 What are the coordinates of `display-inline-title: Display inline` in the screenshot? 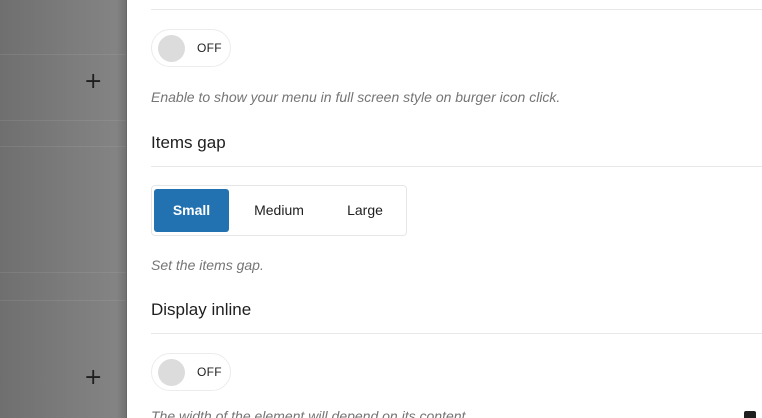 It's located at (201, 309).